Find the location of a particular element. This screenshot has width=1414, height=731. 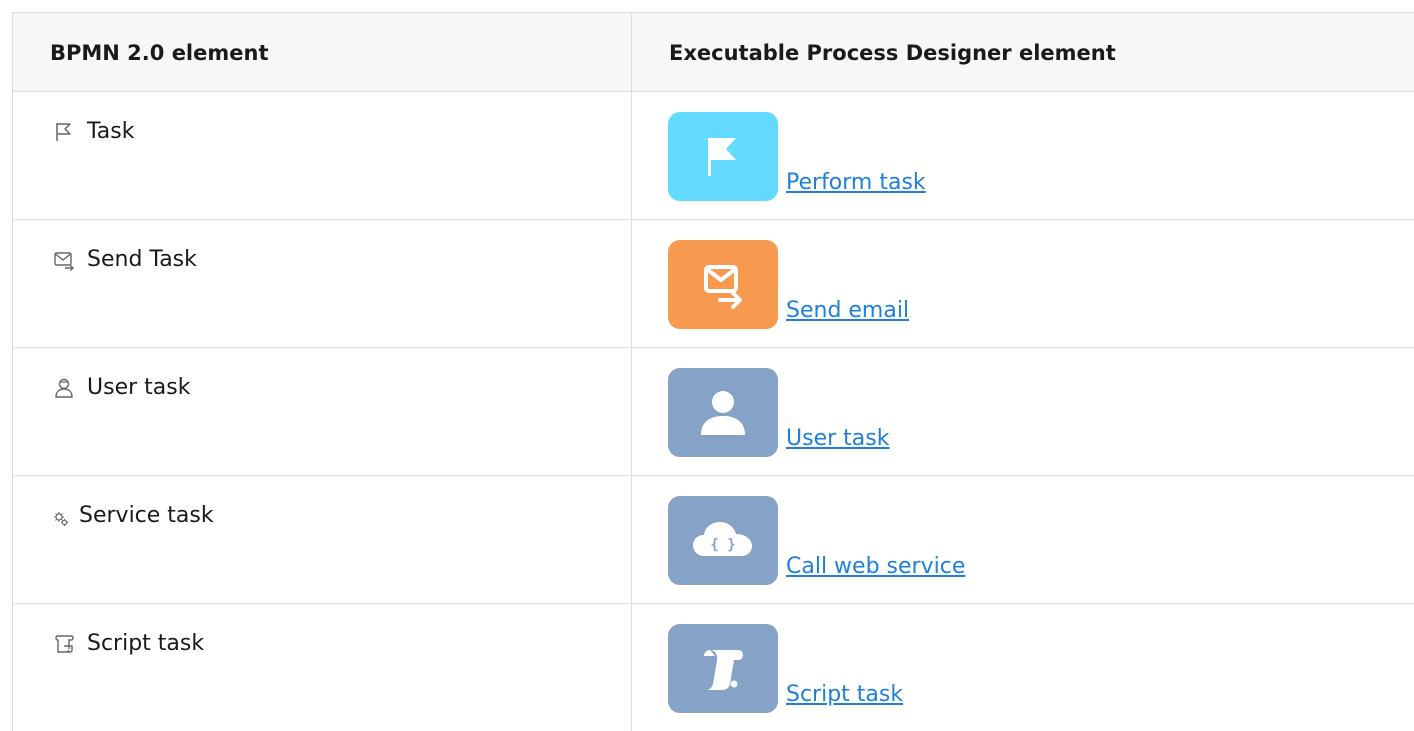

header-designer-element: Executable Process Designer element is located at coordinates (892, 53).